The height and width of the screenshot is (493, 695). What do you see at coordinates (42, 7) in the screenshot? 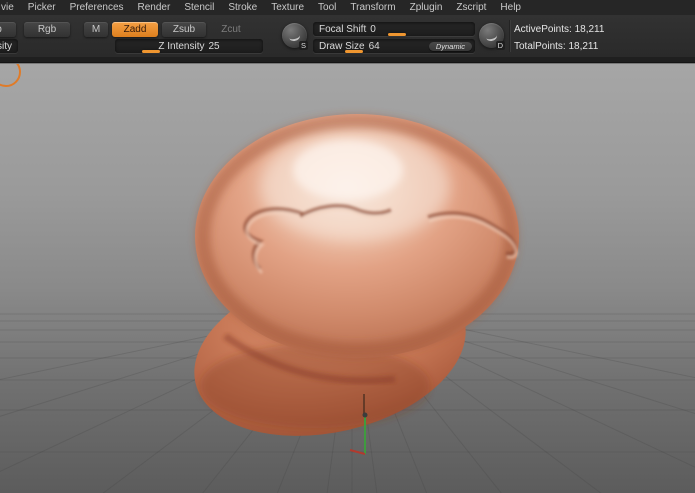
I see `menu-item-picker: Picker` at bounding box center [42, 7].